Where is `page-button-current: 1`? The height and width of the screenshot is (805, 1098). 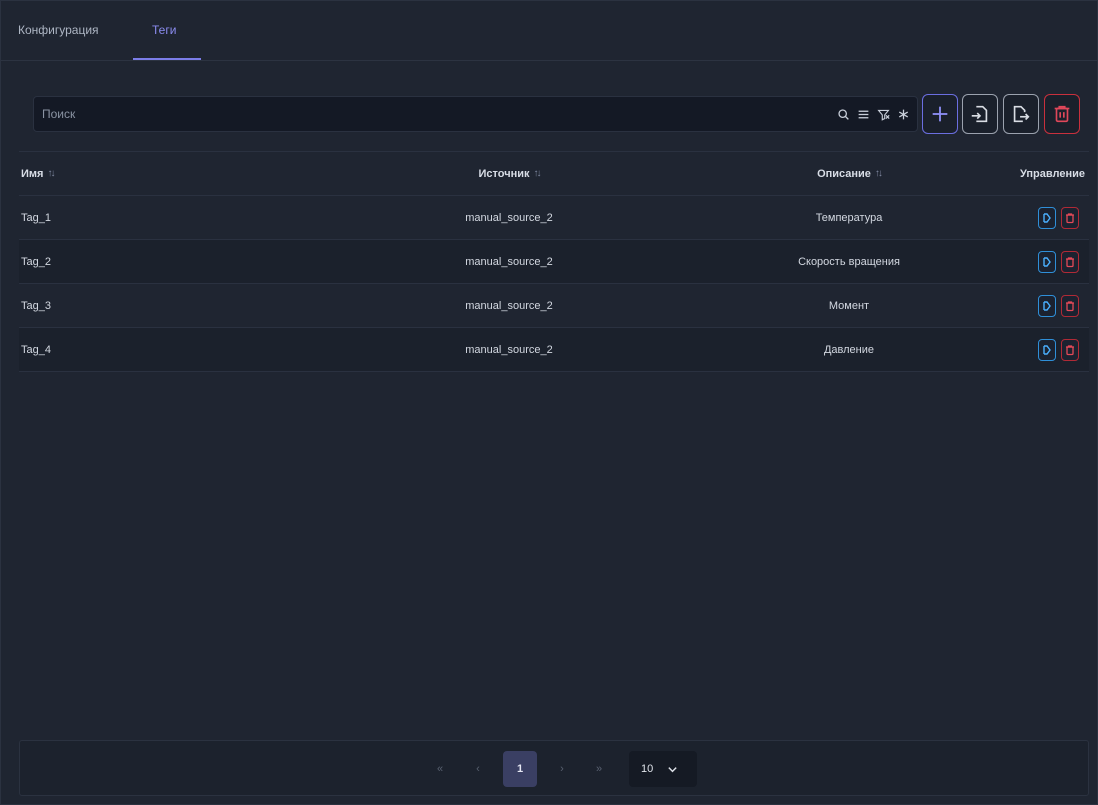
page-button-current: 1 is located at coordinates (520, 769).